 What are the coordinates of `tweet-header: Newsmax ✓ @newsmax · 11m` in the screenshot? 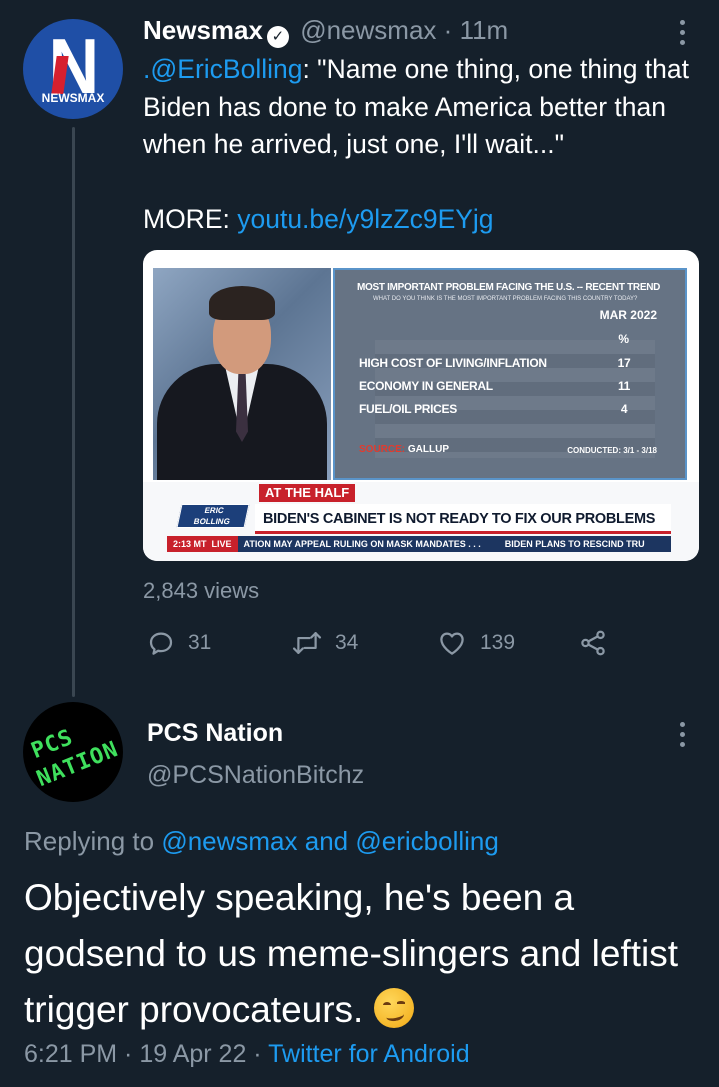 It's located at (325, 31).